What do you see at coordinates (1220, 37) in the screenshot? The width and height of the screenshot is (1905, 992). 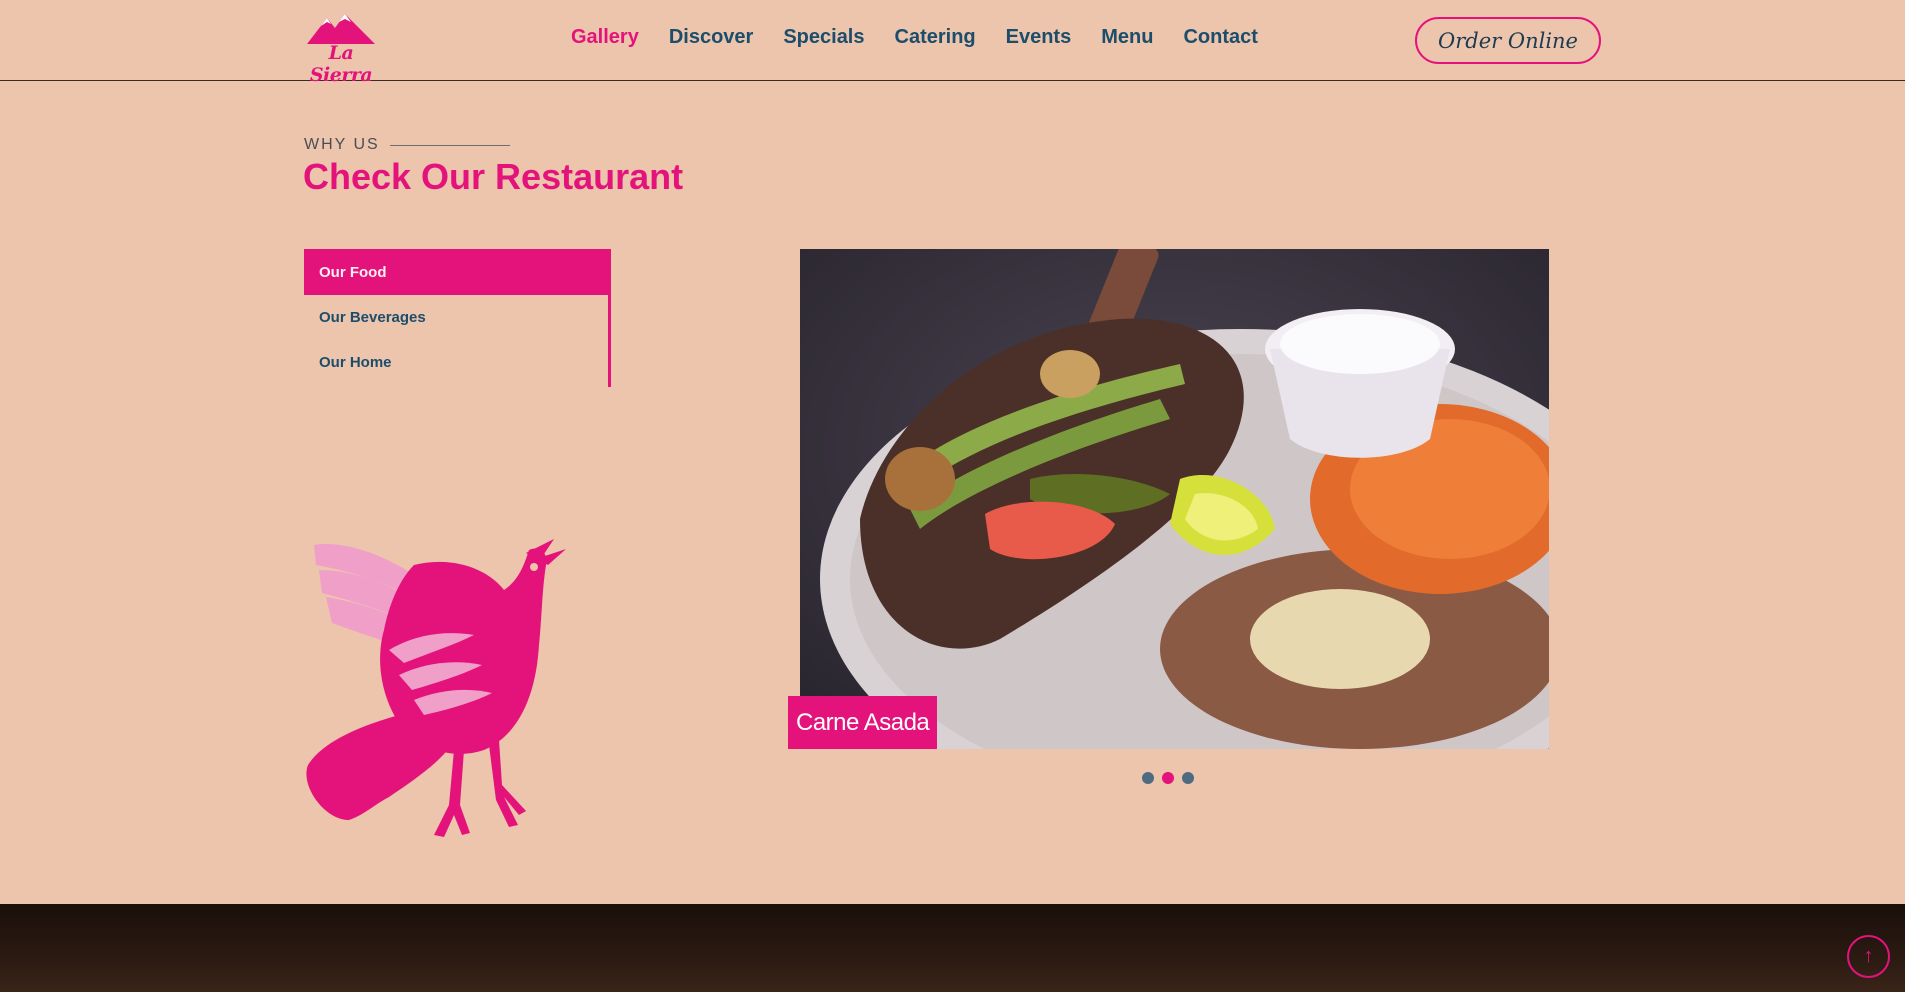 I see `nav-contact: Contact` at bounding box center [1220, 37].